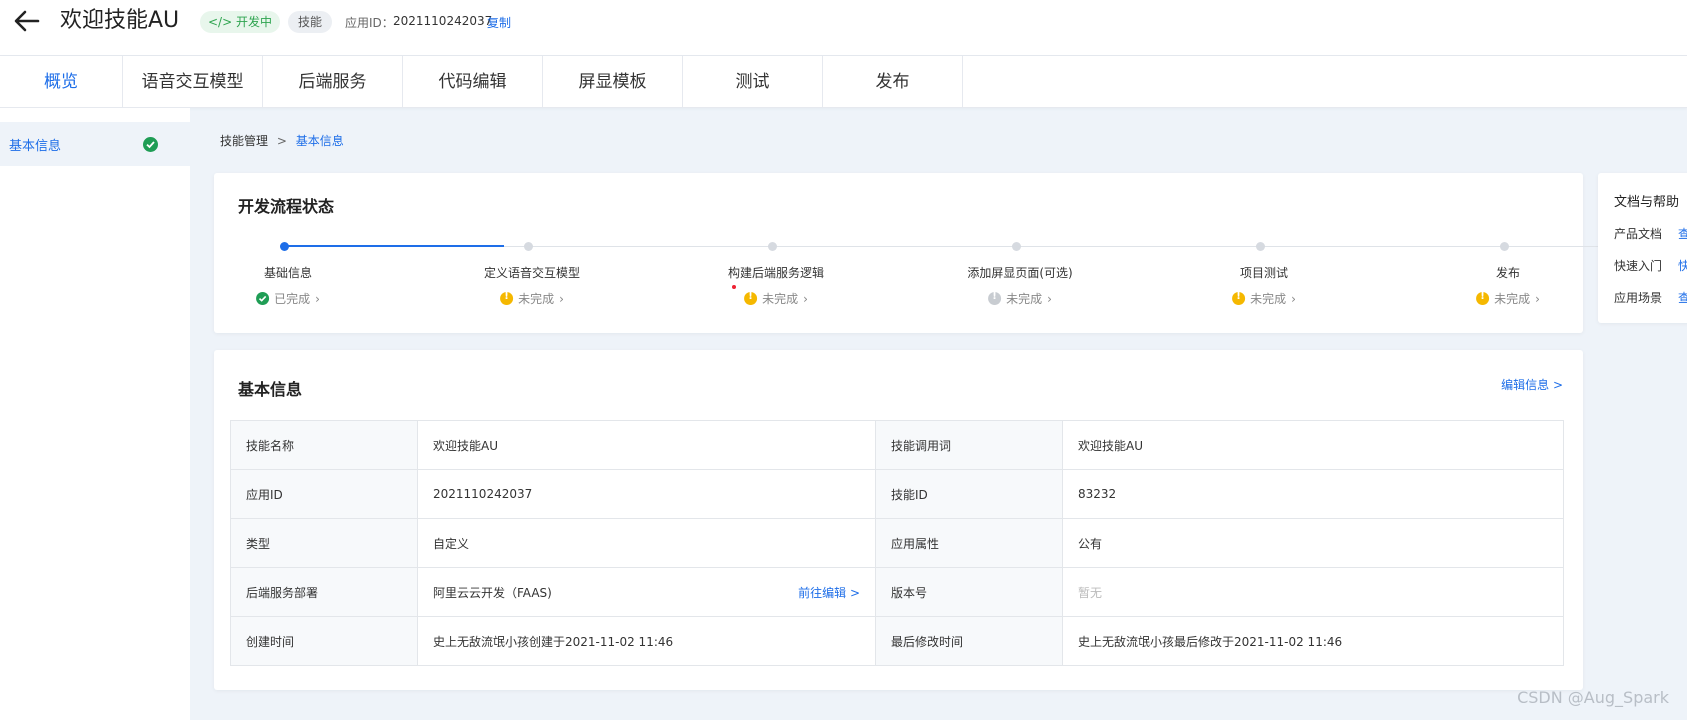 The width and height of the screenshot is (1687, 720). What do you see at coordinates (270, 389) in the screenshot?
I see `info-title: 基本信息` at bounding box center [270, 389].